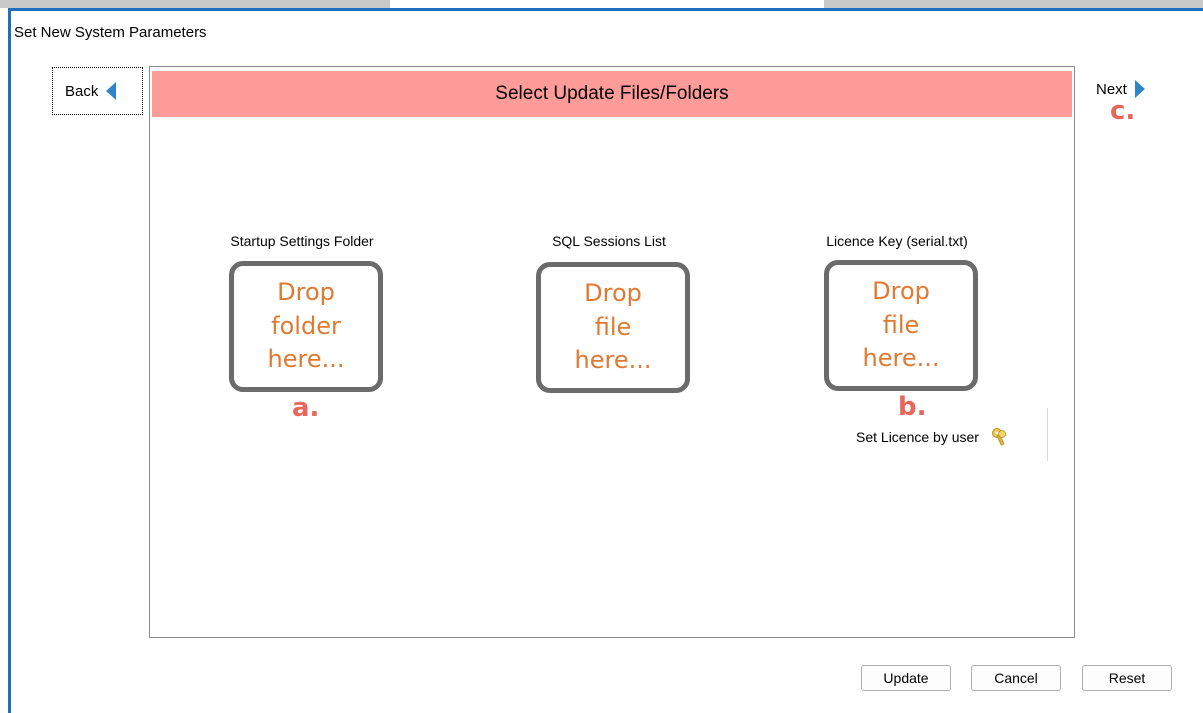 This screenshot has width=1203, height=713. I want to click on annotation-a: a., so click(306, 408).